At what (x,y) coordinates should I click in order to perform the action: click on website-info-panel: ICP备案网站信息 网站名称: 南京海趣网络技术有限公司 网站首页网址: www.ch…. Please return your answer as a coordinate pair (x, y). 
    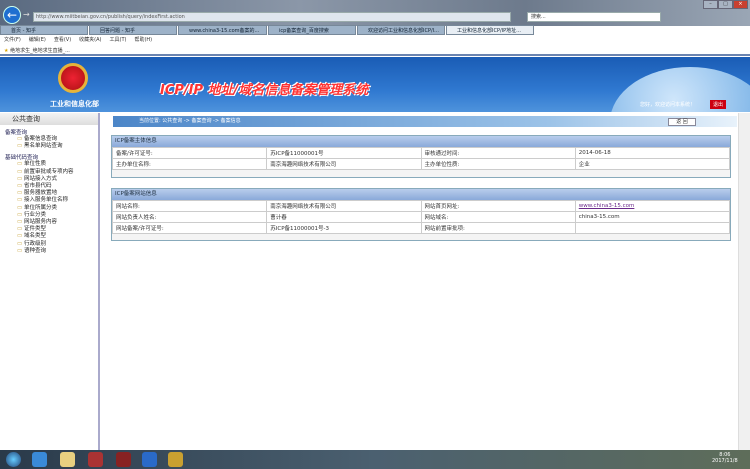
    Looking at the image, I should click on (421, 214).